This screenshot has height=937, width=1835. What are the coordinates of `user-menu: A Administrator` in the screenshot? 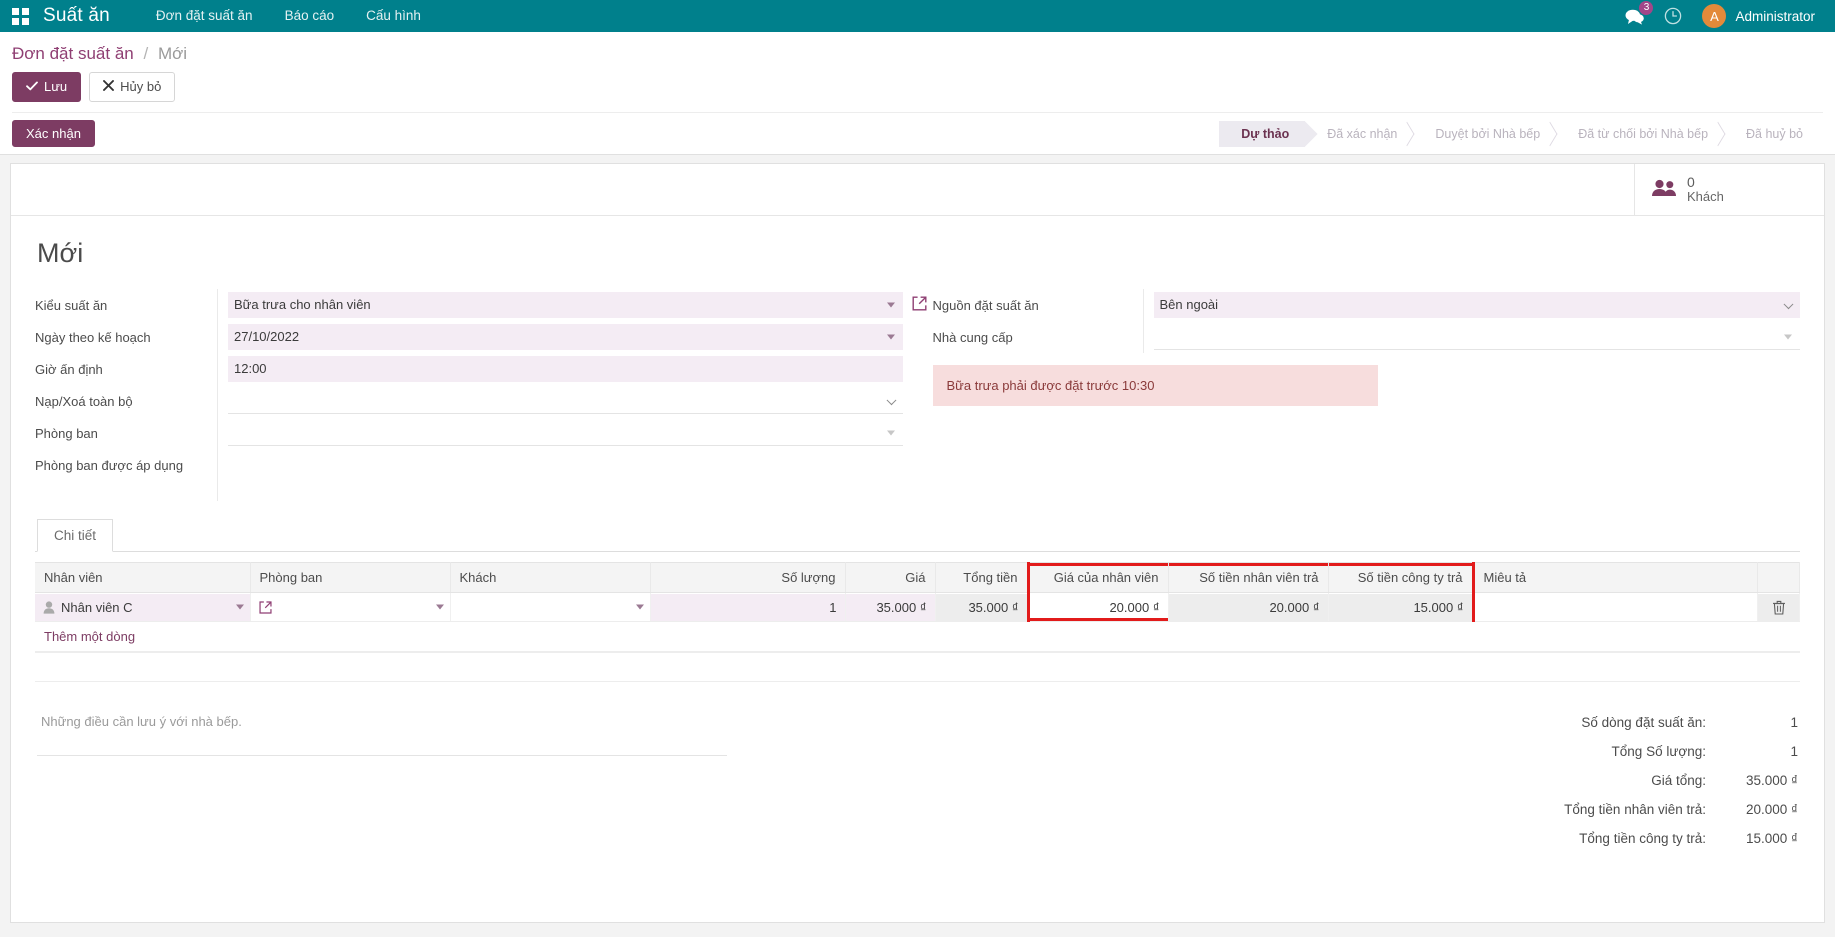 It's located at (1758, 16).